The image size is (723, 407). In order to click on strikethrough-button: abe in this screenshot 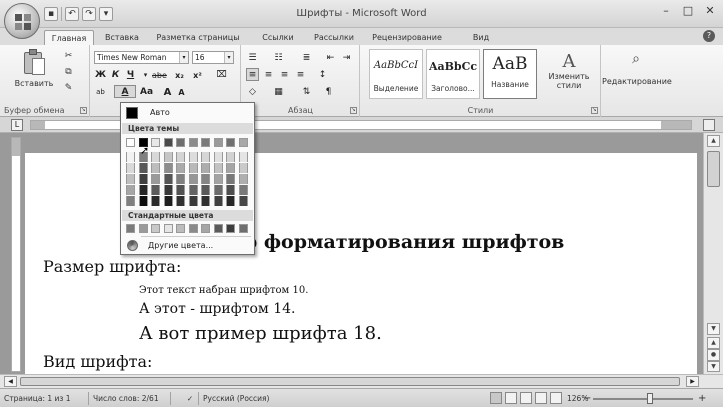, I will do `click(159, 74)`.